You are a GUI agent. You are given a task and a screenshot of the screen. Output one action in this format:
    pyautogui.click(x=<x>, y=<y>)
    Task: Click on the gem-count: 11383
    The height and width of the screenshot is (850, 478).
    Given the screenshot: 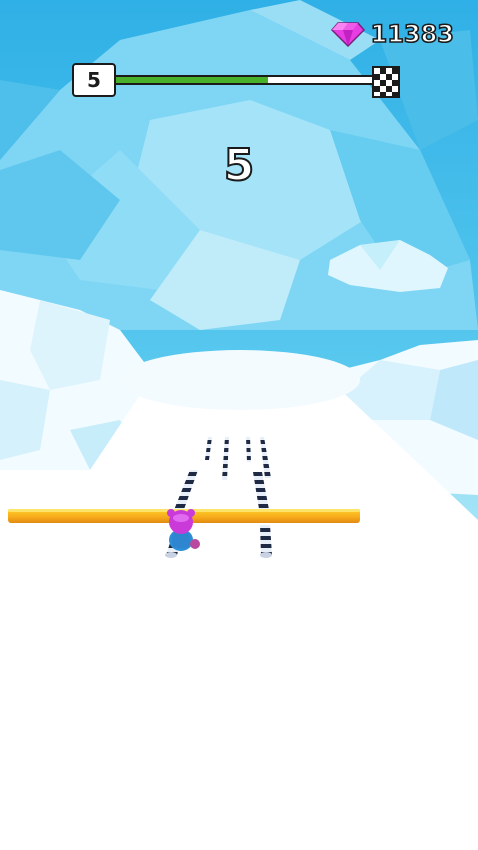 What is the action you would take?
    pyautogui.click(x=412, y=34)
    